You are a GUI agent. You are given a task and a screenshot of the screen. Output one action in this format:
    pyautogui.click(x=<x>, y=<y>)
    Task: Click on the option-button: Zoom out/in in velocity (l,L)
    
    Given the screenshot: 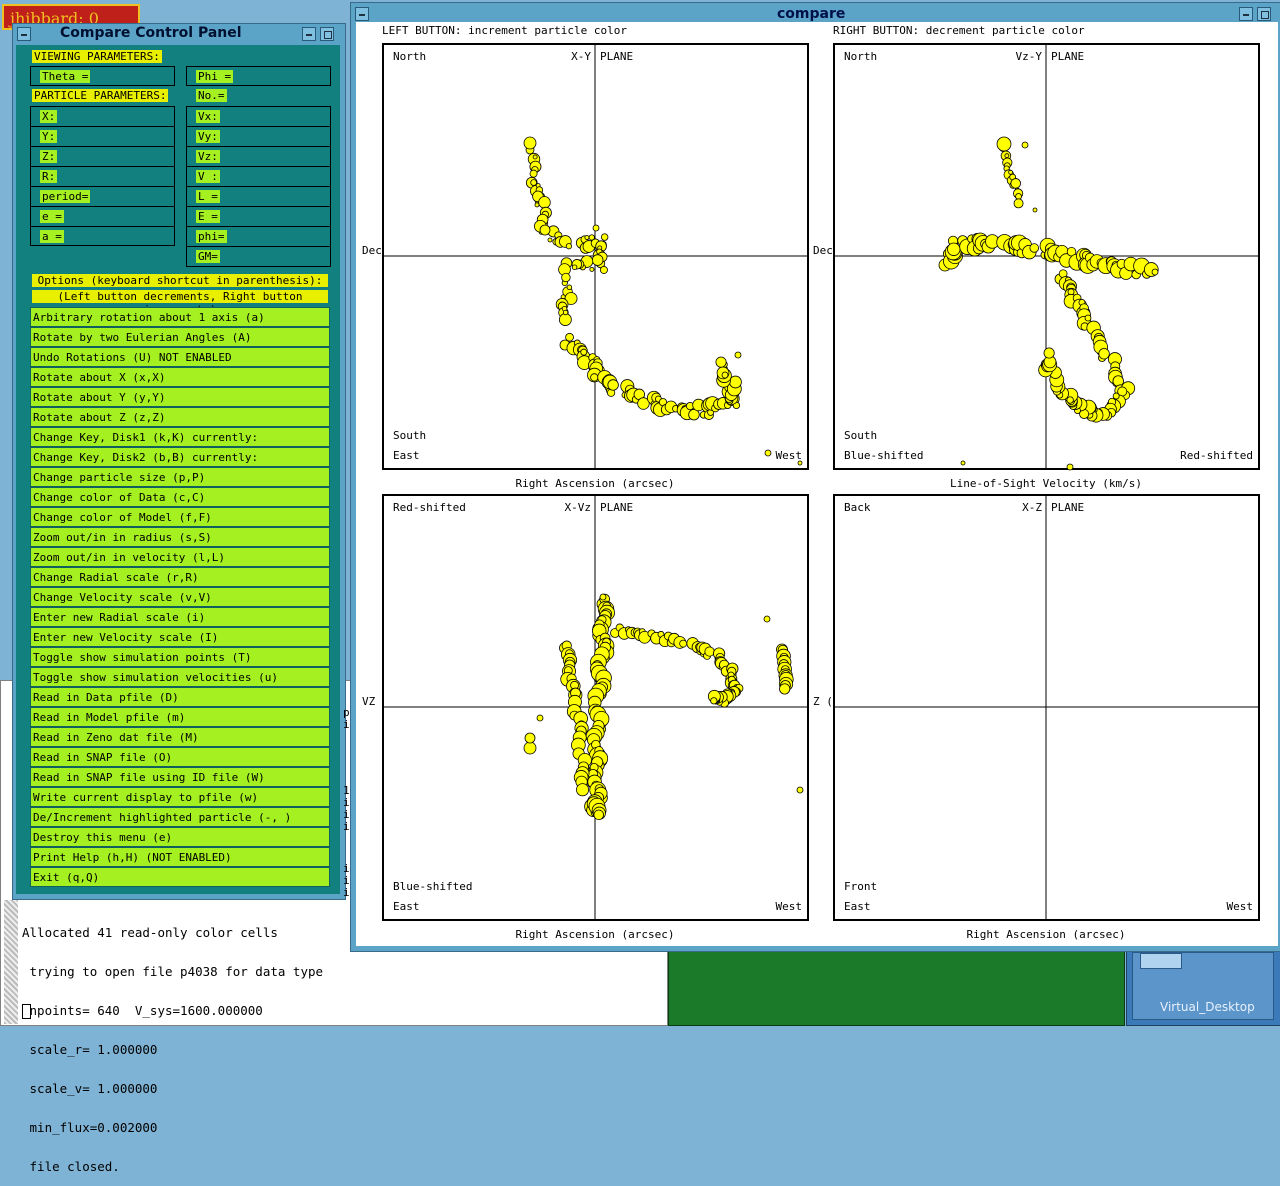 What is the action you would take?
    pyautogui.click(x=180, y=557)
    